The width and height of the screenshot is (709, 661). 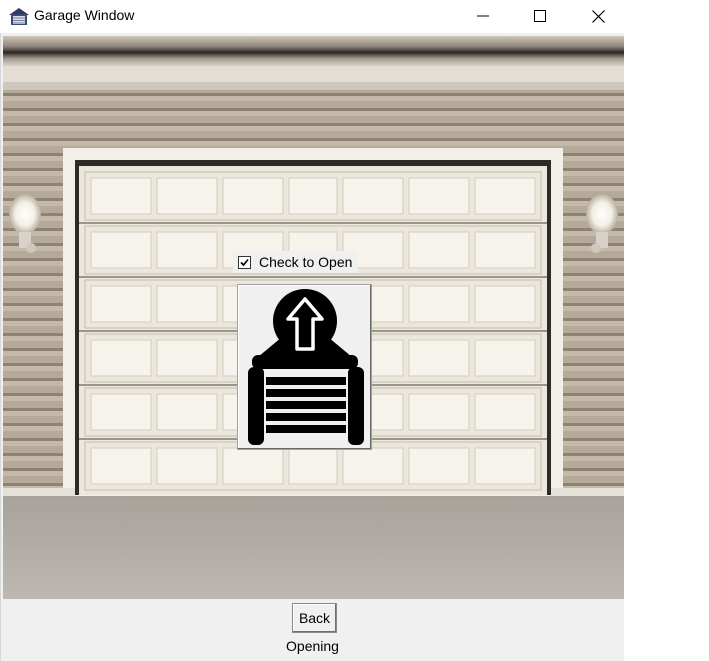 I want to click on close-button, so click(x=598, y=16).